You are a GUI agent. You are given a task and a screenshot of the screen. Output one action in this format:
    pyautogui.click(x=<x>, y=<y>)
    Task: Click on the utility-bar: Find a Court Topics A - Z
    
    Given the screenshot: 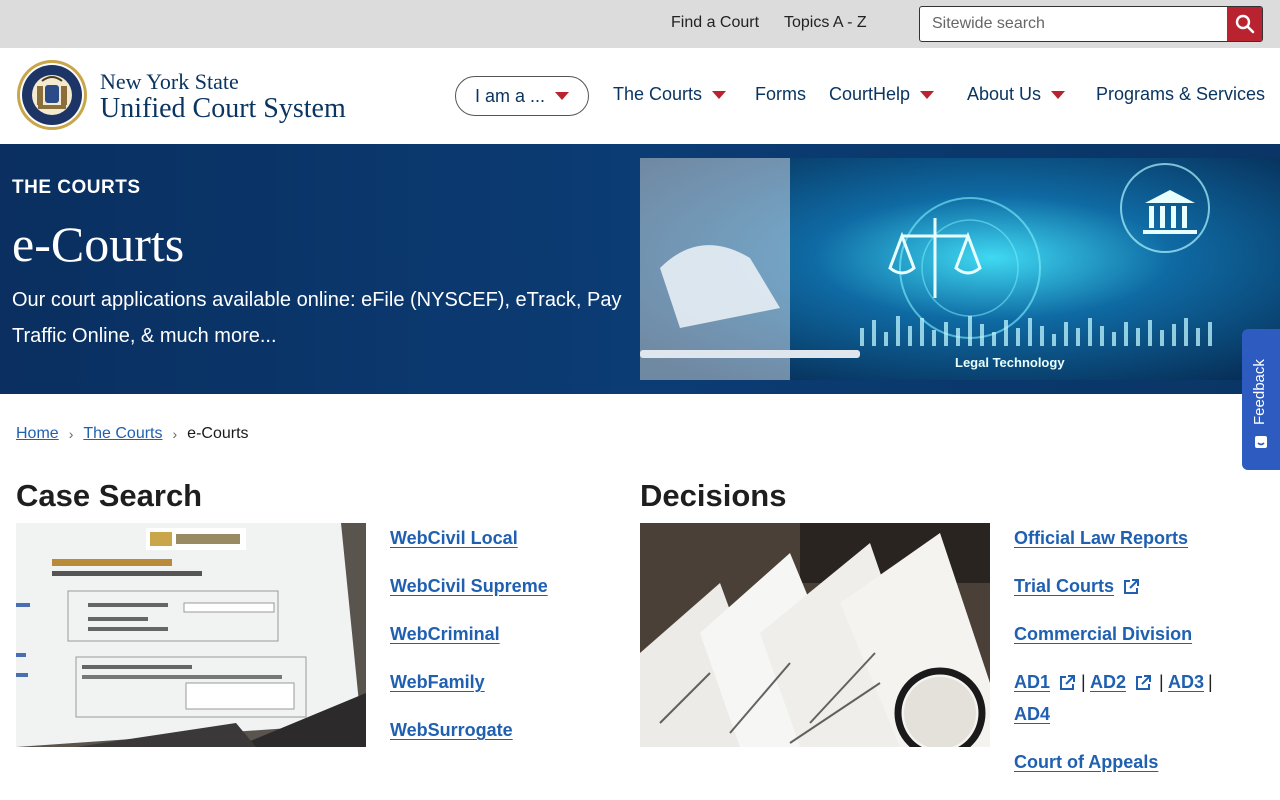 What is the action you would take?
    pyautogui.click(x=640, y=24)
    